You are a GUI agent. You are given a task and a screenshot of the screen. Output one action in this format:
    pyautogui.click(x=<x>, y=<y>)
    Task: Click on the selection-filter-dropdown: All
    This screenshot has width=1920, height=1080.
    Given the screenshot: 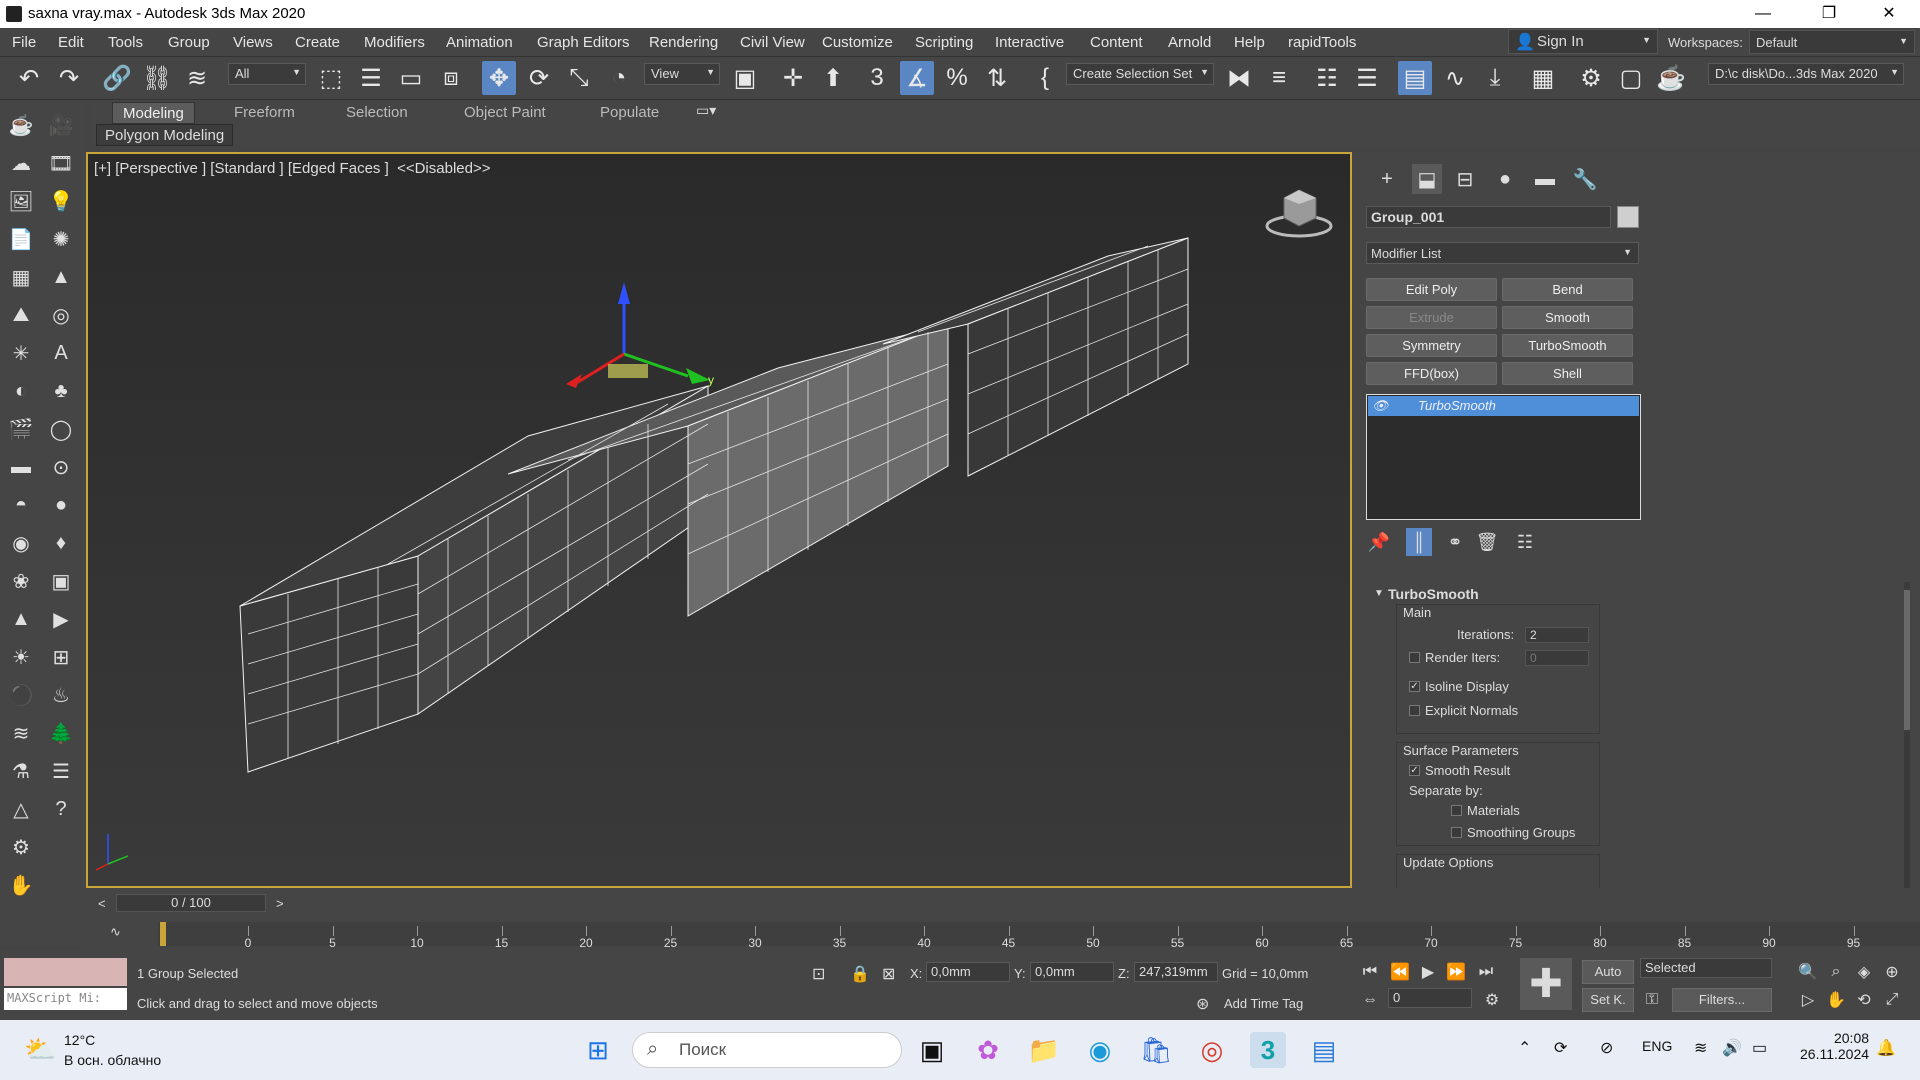 What is the action you would take?
    pyautogui.click(x=267, y=74)
    